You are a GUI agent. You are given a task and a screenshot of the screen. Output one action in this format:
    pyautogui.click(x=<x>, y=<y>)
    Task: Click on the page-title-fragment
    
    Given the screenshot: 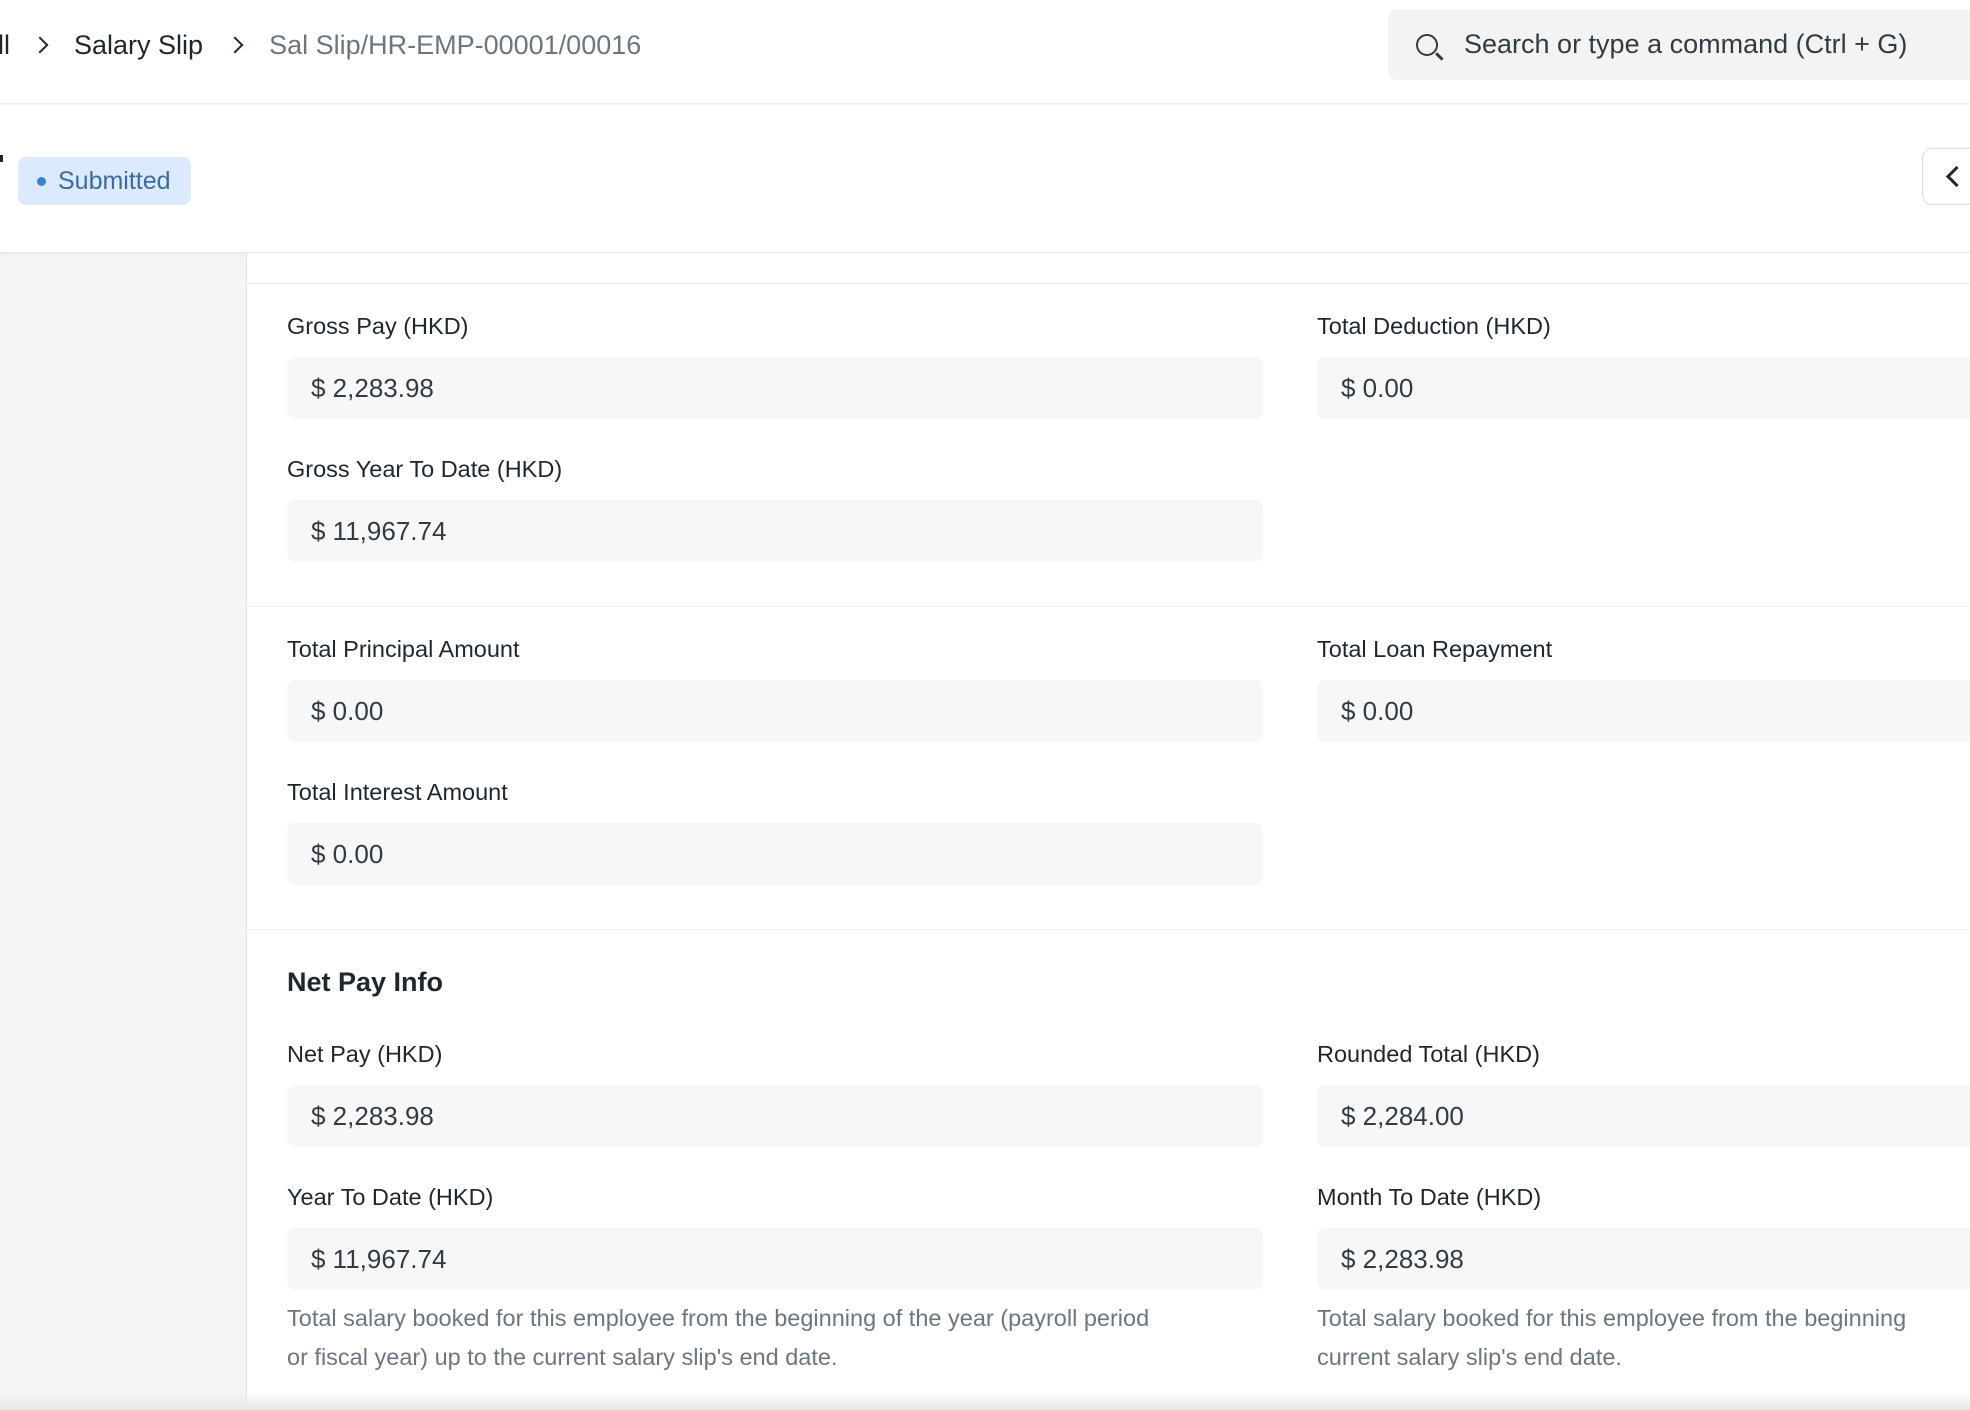 What is the action you would take?
    pyautogui.click(x=1, y=158)
    